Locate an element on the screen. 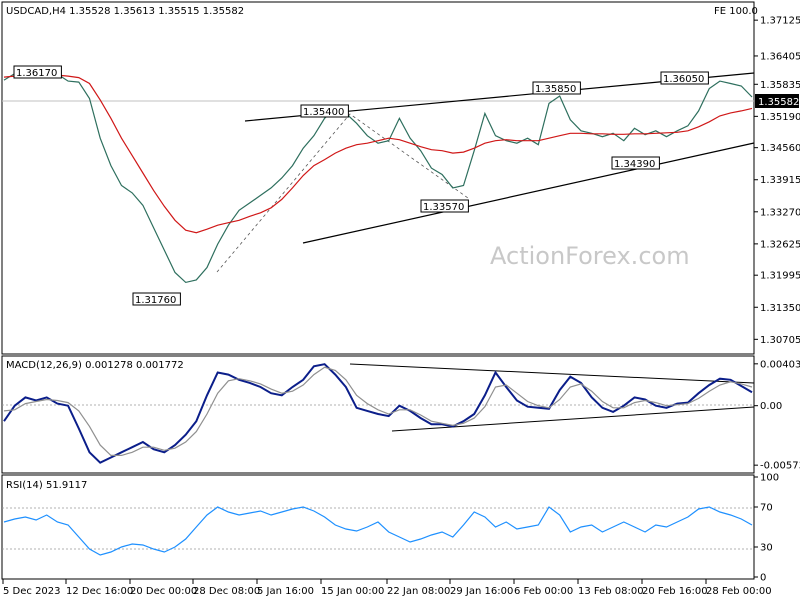 Image resolution: width=800 pixels, height=600 pixels. price-y-tick-label: 1.31350 is located at coordinates (780, 308).